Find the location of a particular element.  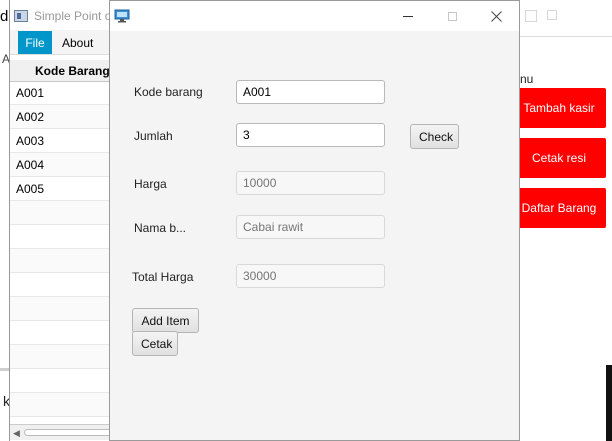

close-button is located at coordinates (496, 16).